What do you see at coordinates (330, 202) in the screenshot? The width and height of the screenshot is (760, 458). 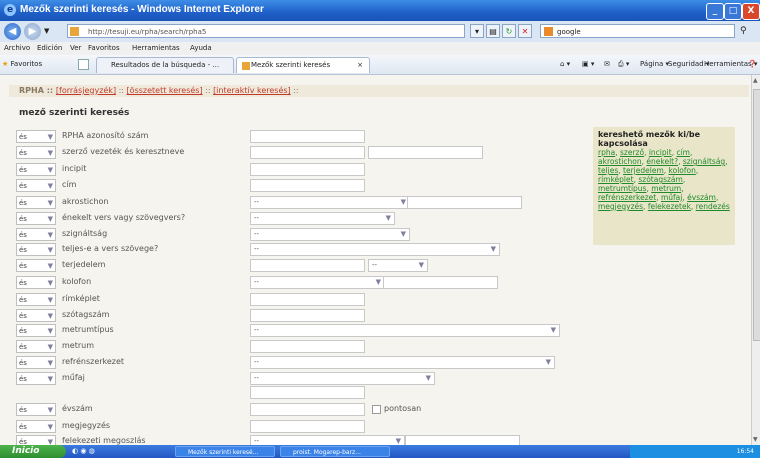 I see `akrostichon-select: -- ▼` at bounding box center [330, 202].